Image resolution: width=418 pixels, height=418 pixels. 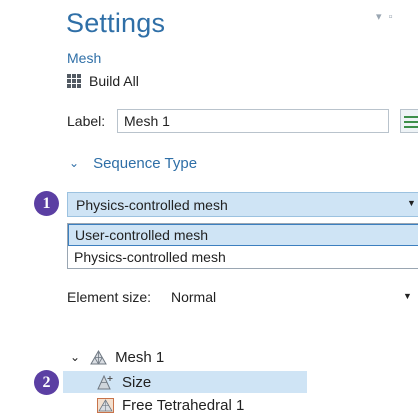 I want to click on sequence-type-select: Physics-controlled mesh ▼, so click(x=242, y=204).